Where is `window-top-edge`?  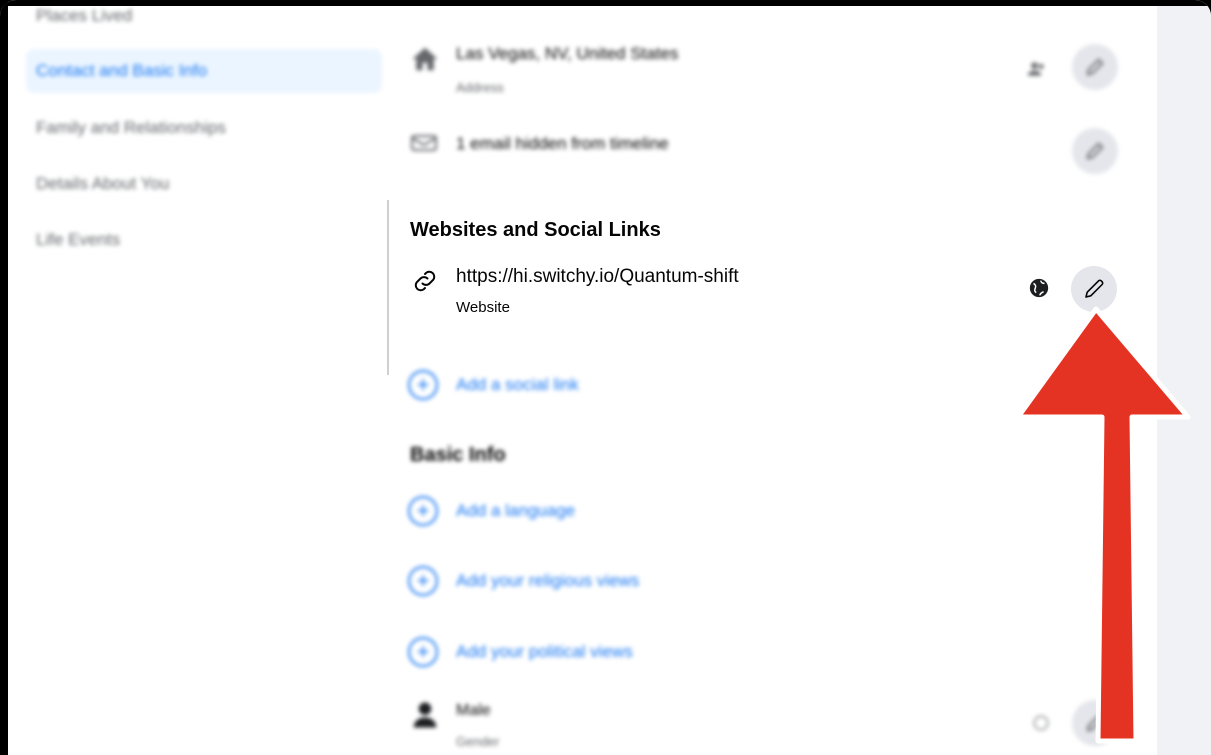 window-top-edge is located at coordinates (605, 3).